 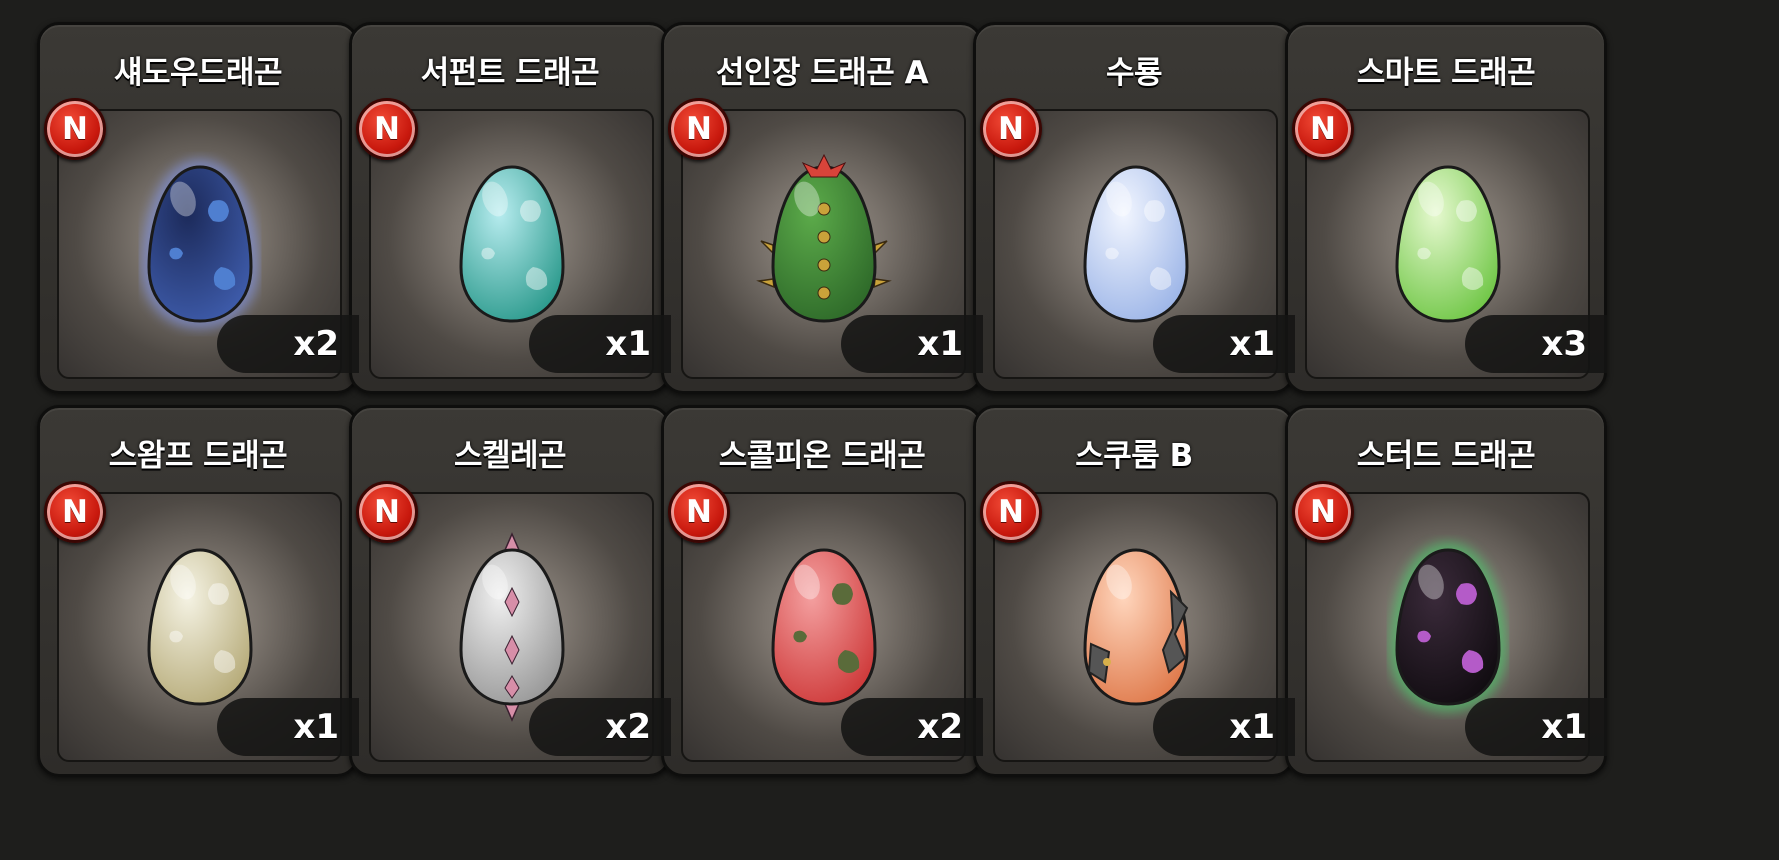 I want to click on egg-name: 스왐프 드래곤, so click(x=198, y=456).